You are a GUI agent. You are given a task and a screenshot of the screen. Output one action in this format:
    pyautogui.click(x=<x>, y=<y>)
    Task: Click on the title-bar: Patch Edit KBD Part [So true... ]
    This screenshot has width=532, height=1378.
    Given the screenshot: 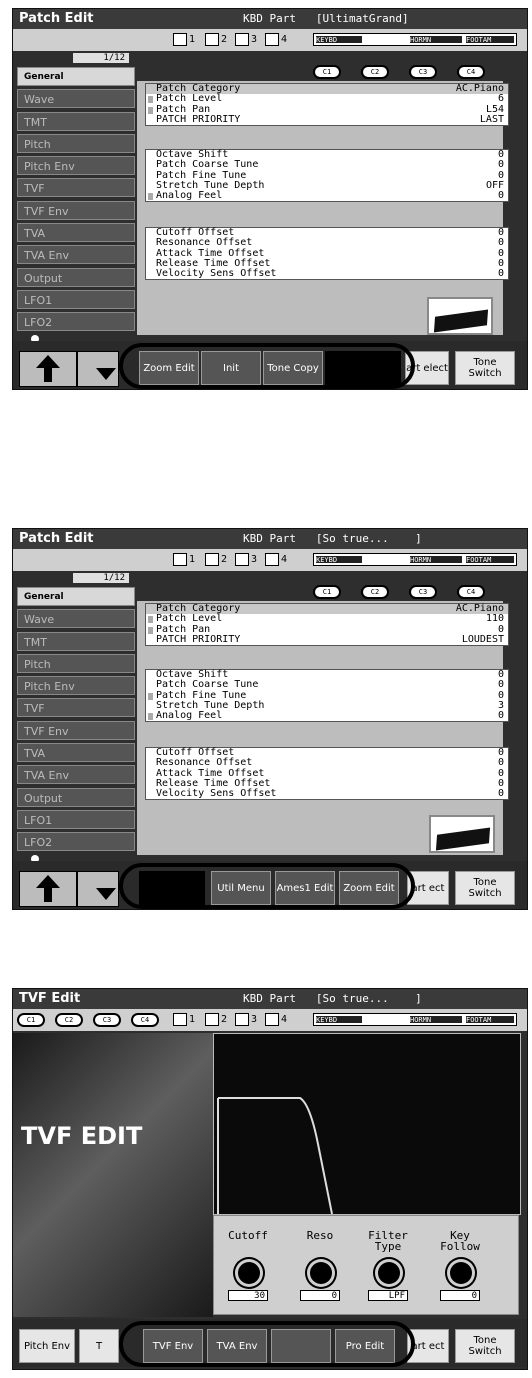 What is the action you would take?
    pyautogui.click(x=270, y=539)
    